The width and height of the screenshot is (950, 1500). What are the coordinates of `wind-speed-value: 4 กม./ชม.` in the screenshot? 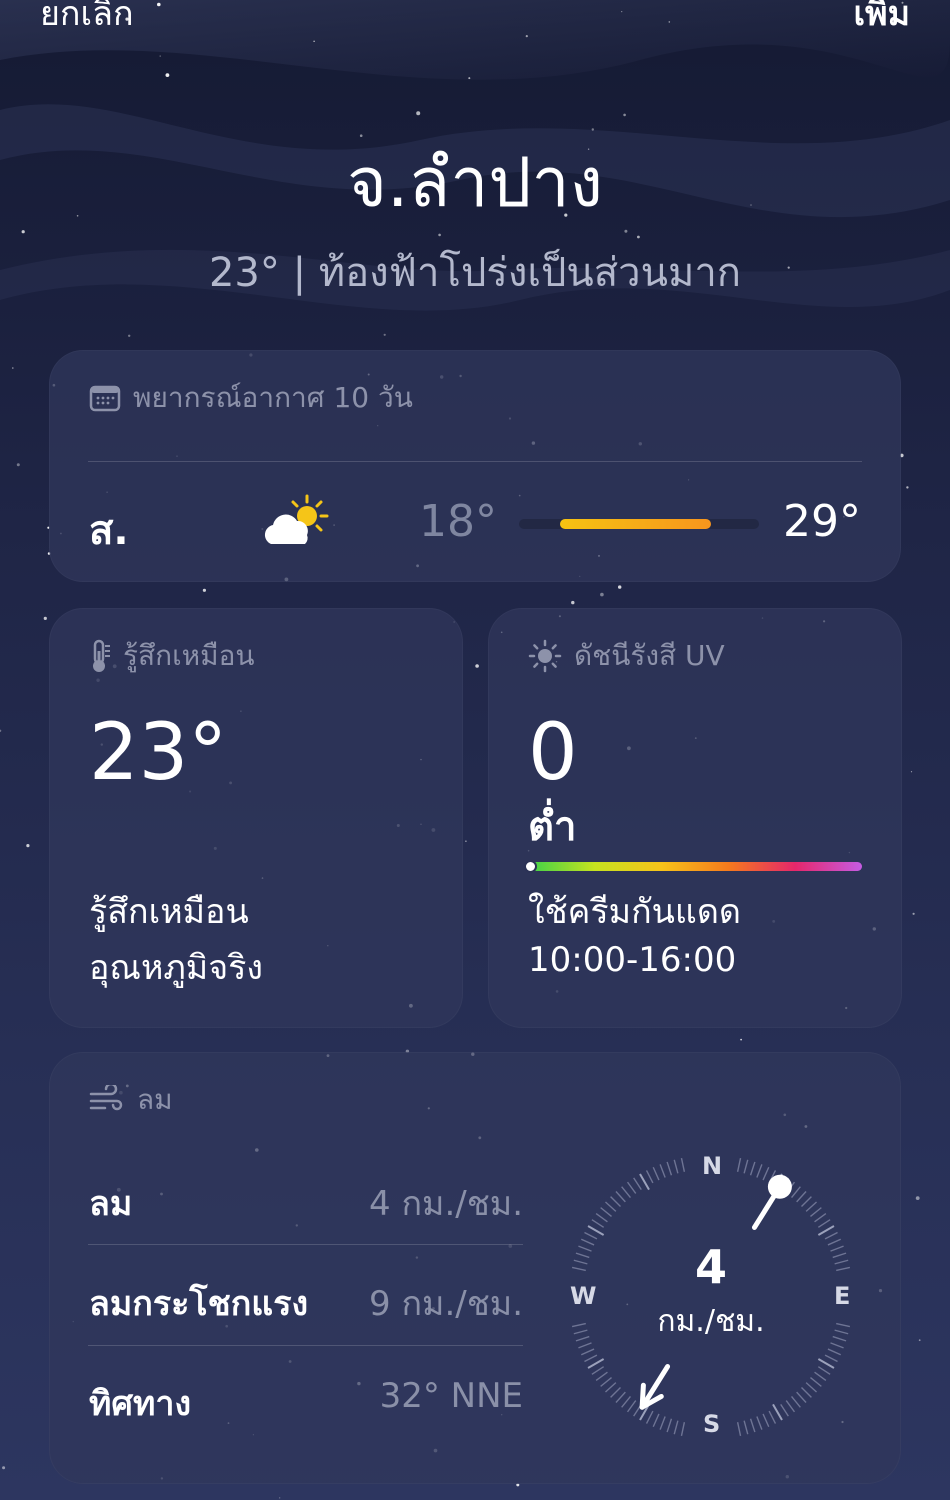 It's located at (446, 1204).